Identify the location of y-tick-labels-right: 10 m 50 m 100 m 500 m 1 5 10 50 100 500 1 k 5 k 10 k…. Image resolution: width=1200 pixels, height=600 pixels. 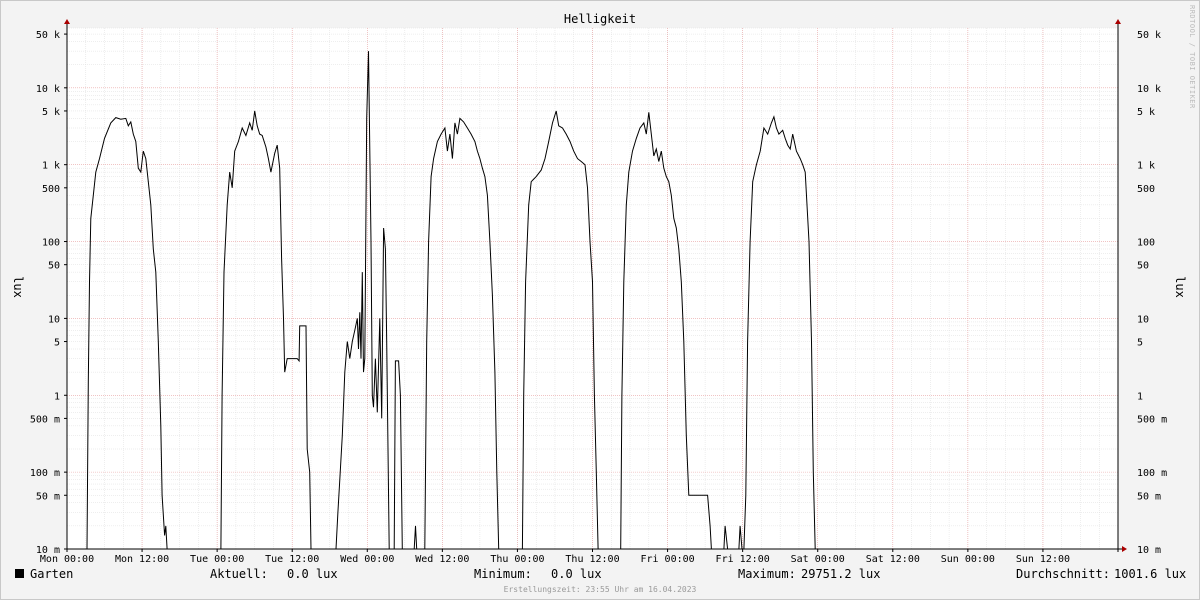
(1152, 293).